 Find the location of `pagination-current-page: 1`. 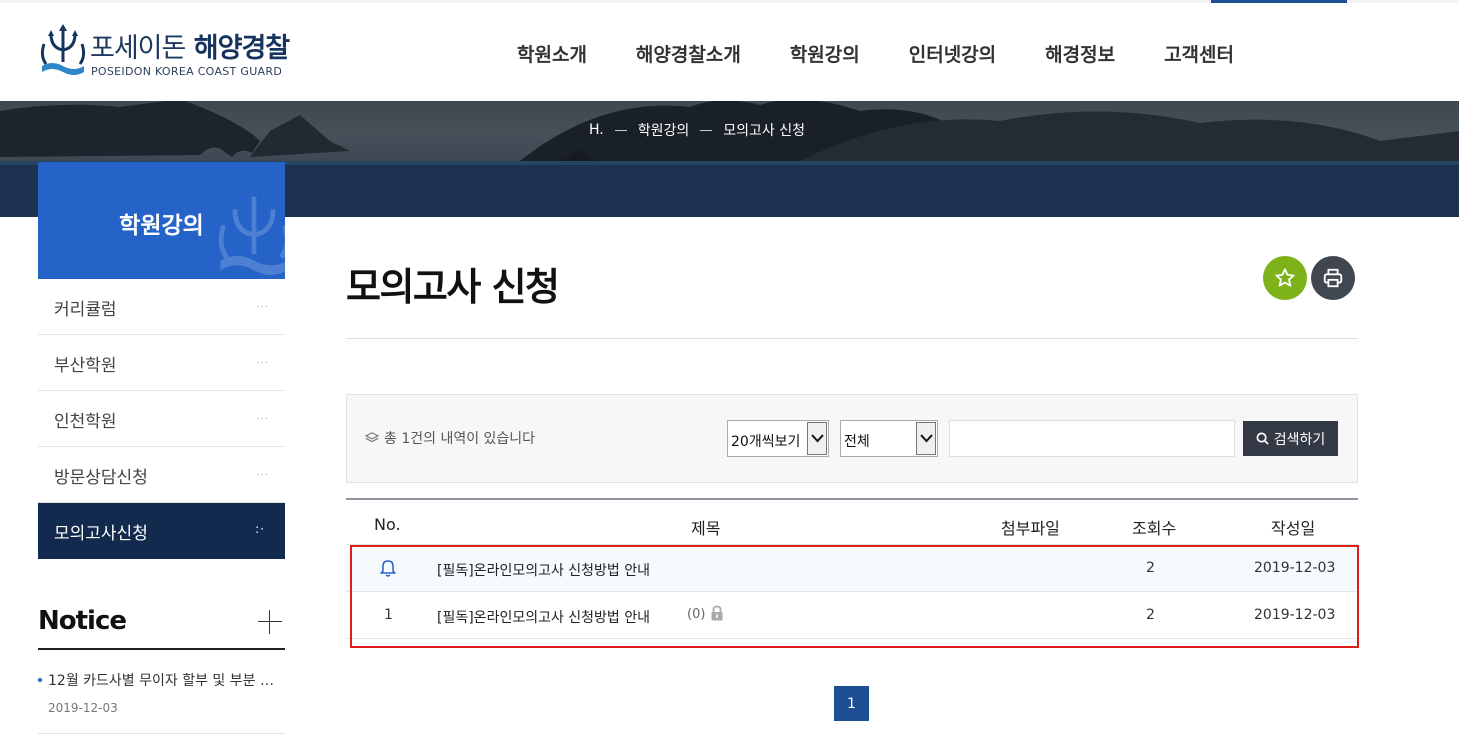

pagination-current-page: 1 is located at coordinates (851, 703).